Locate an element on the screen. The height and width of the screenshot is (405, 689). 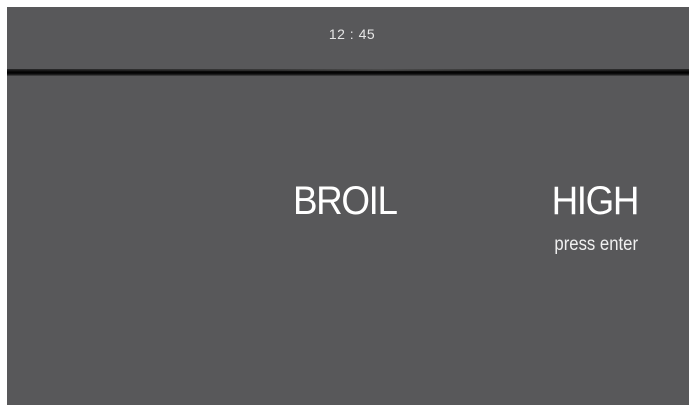
cook-mode-label: BROIL is located at coordinates (345, 201).